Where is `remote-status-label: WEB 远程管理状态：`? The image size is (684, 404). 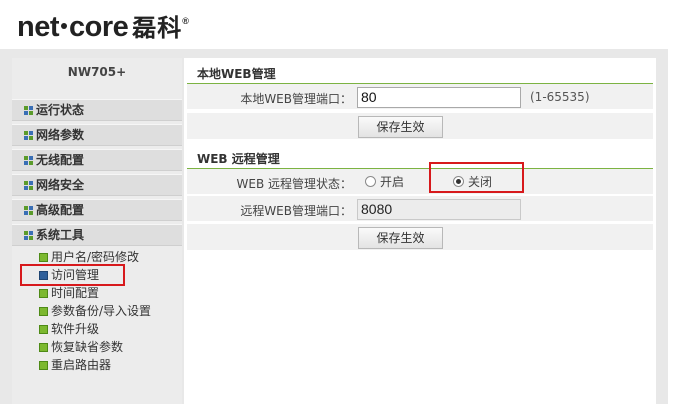 remote-status-label: WEB 远程管理状态： is located at coordinates (294, 184).